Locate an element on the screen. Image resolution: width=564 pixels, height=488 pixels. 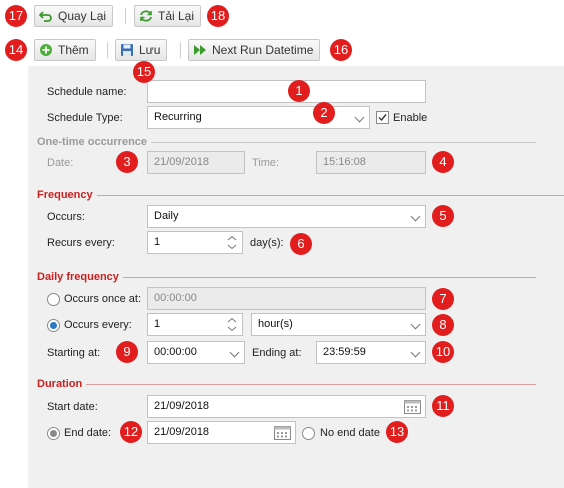
annotation-badge: 14 is located at coordinates (16, 50).